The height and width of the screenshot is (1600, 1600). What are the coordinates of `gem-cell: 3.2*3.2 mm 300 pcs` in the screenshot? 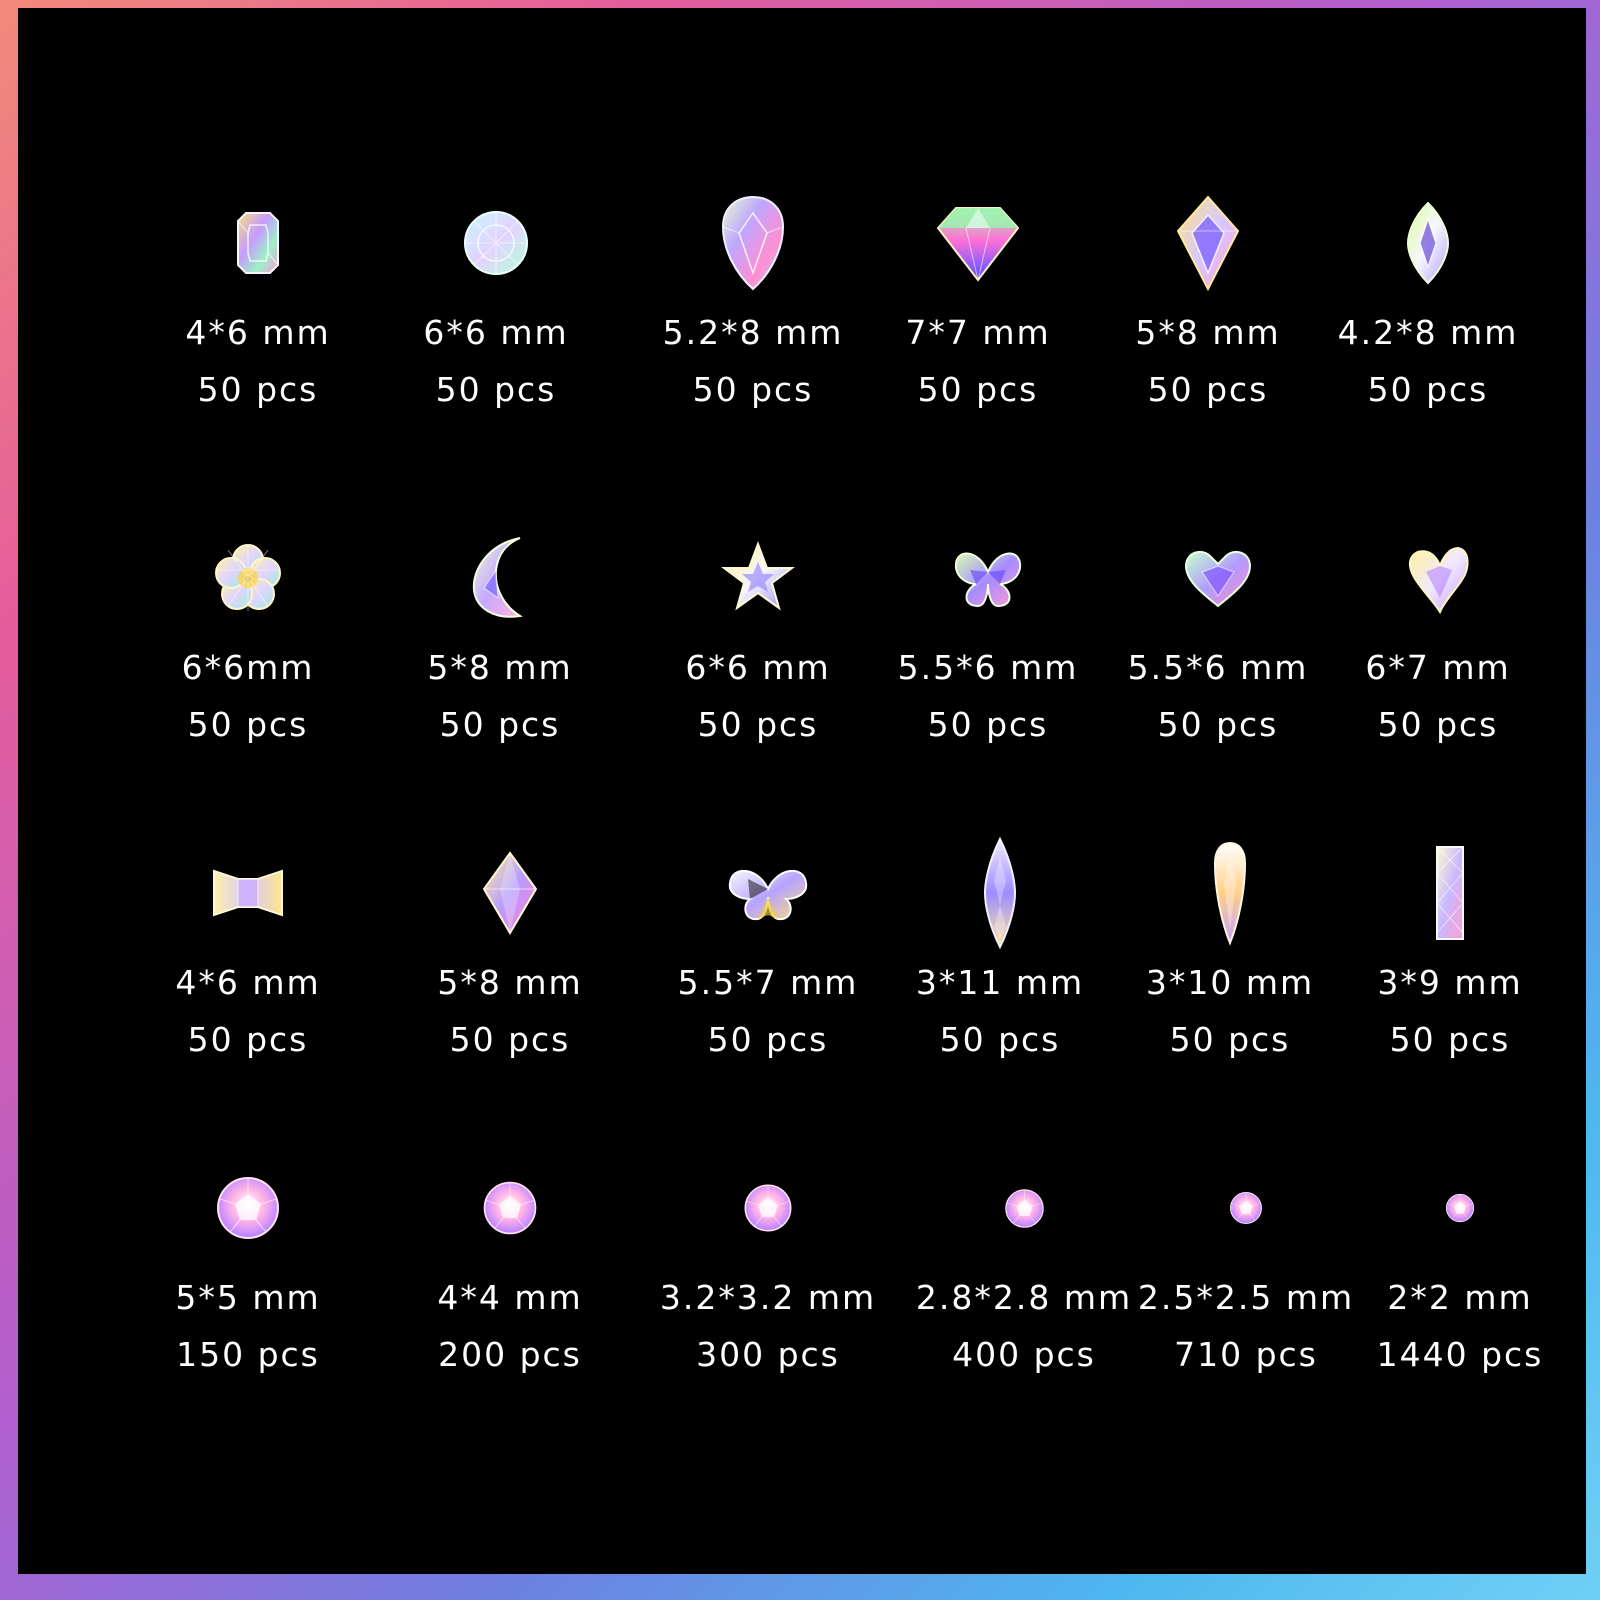 It's located at (768, 1268).